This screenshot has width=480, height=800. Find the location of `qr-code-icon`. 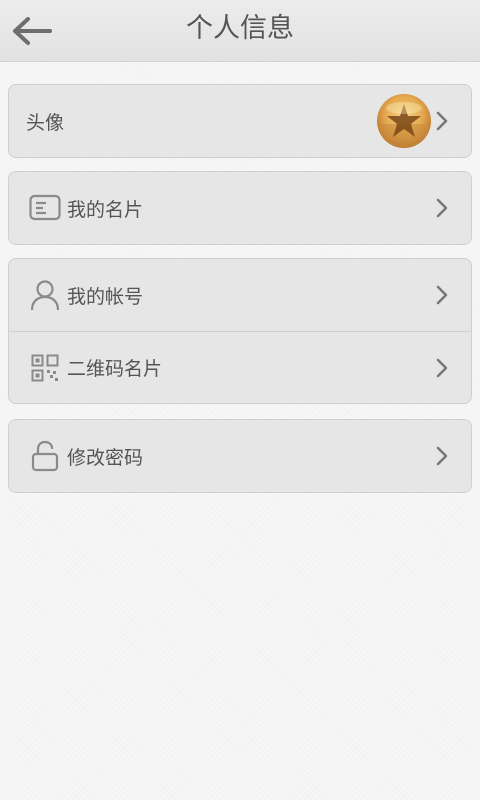

qr-code-icon is located at coordinates (45, 368).